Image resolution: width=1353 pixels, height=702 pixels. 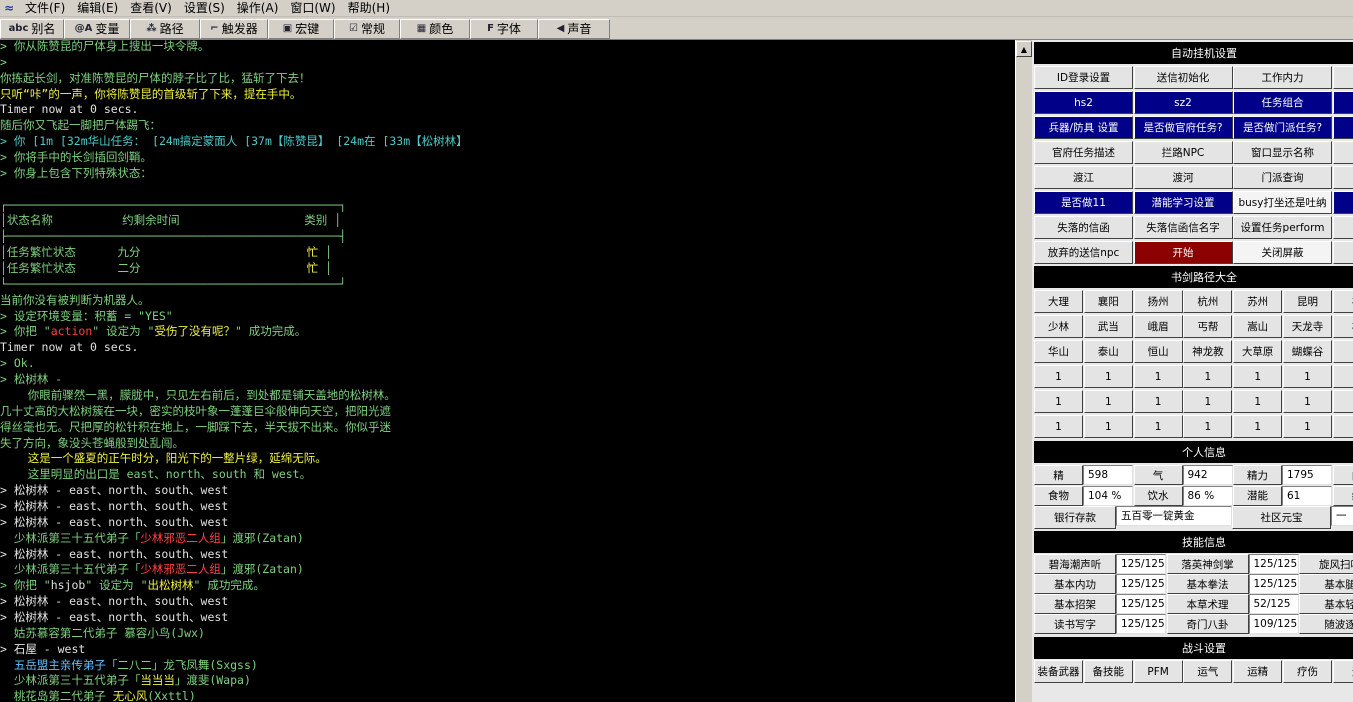 What do you see at coordinates (32, 28) in the screenshot?
I see `toolbar-alias-button: abc 别名` at bounding box center [32, 28].